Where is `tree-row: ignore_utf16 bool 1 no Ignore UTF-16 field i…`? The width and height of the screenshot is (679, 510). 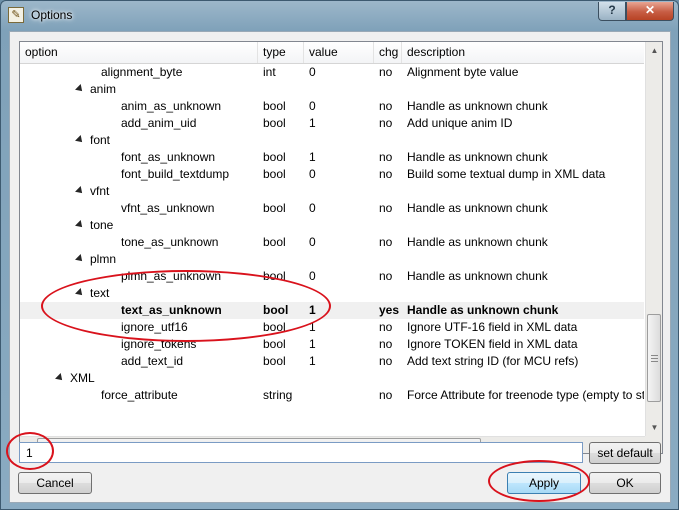
tree-row: ignore_utf16 bool 1 no Ignore UTF-16 field i… is located at coordinates (332, 327).